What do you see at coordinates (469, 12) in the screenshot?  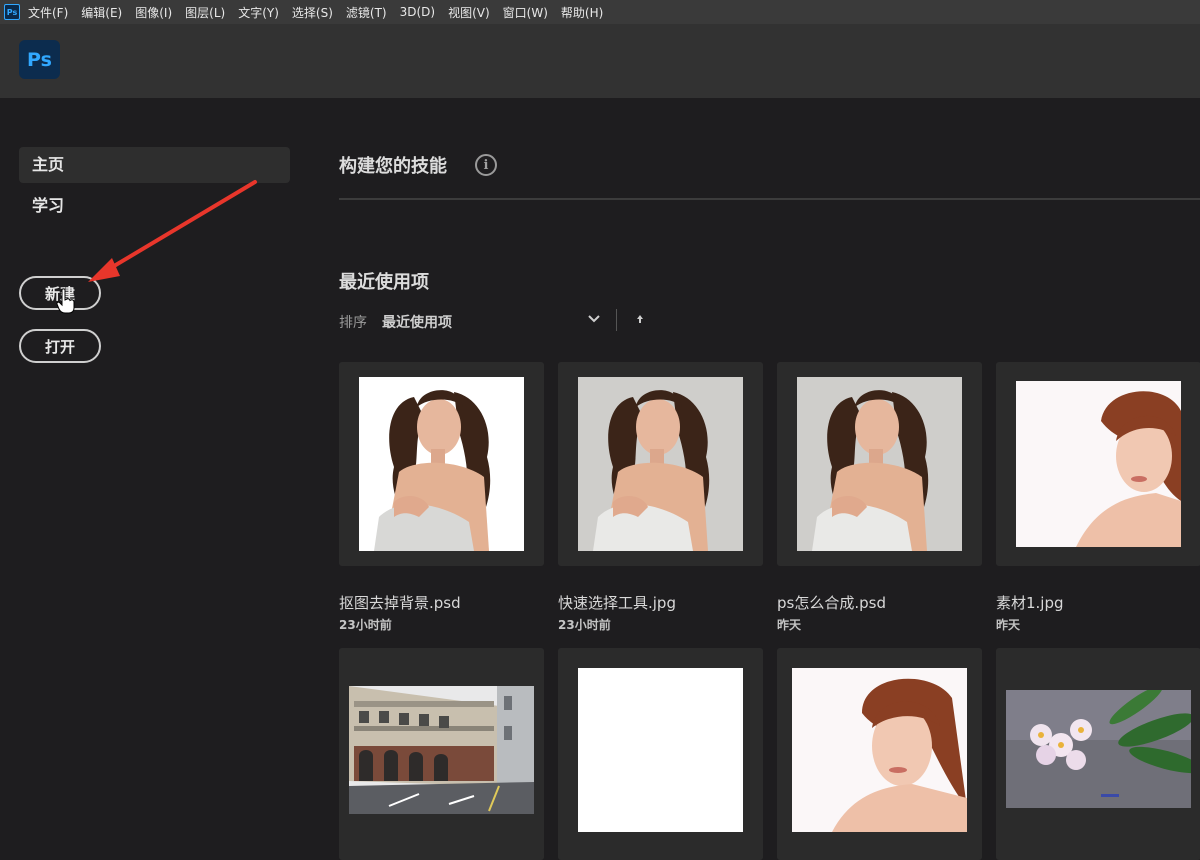 I see `menu-view: 视图(V)` at bounding box center [469, 12].